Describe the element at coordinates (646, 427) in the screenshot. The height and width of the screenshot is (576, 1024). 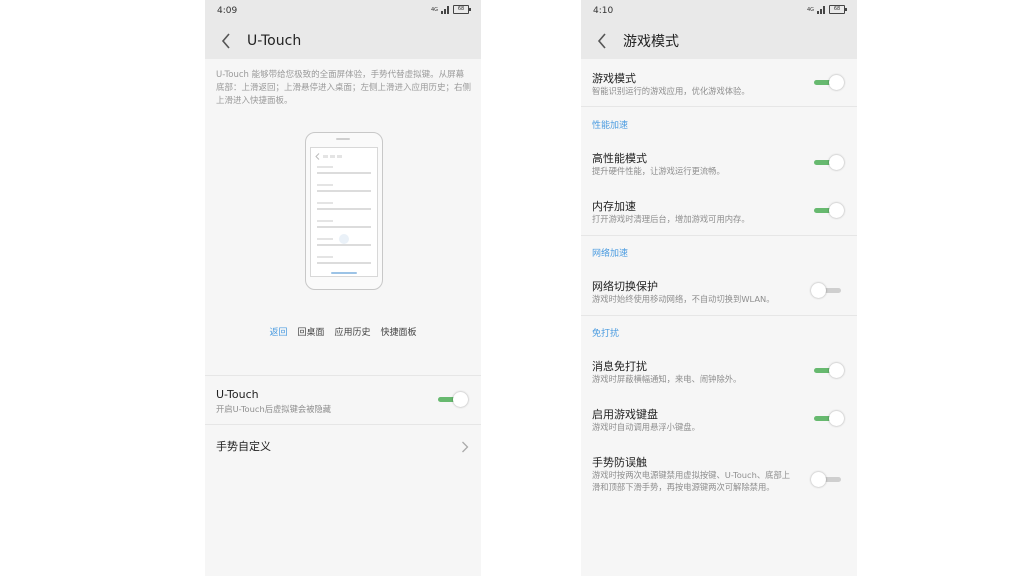
I see `game-keyboard-desc: 游戏时自动调用悬浮小键盘。` at that location.